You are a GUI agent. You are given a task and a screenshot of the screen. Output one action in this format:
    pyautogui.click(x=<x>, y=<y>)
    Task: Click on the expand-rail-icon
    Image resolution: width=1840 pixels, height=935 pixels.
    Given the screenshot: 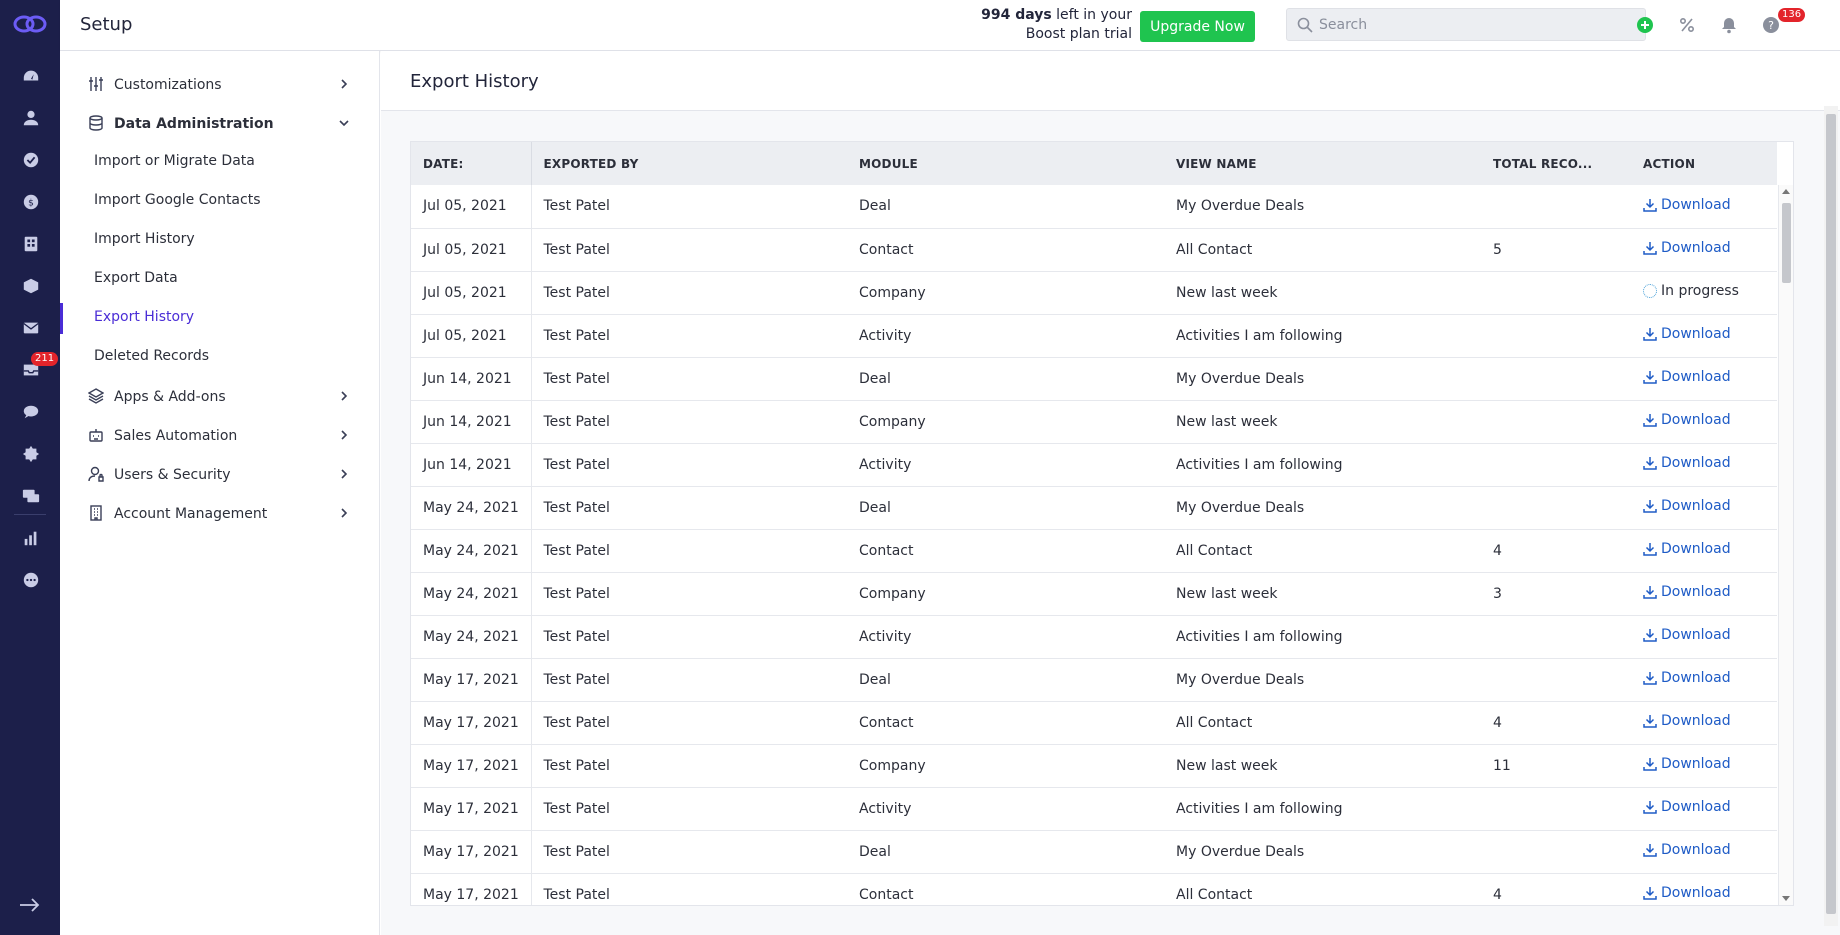 What is the action you would take?
    pyautogui.click(x=30, y=905)
    